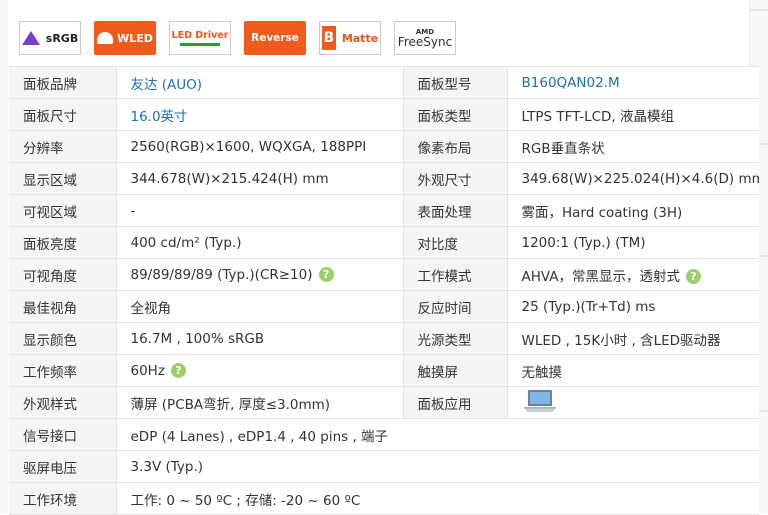 The width and height of the screenshot is (768, 515). I want to click on spec-key: 触摸屏, so click(455, 370).